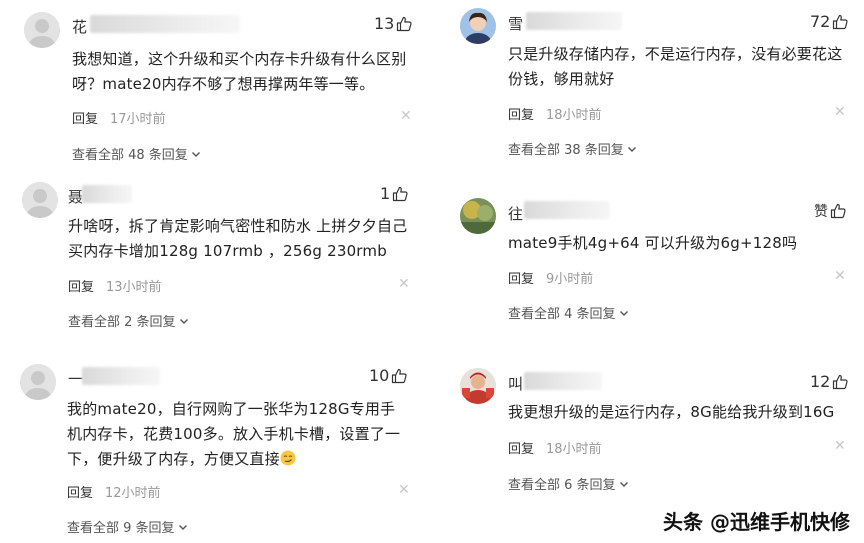 Image resolution: width=864 pixels, height=543 pixels. Describe the element at coordinates (515, 383) in the screenshot. I see `comment-username: 叫` at that location.